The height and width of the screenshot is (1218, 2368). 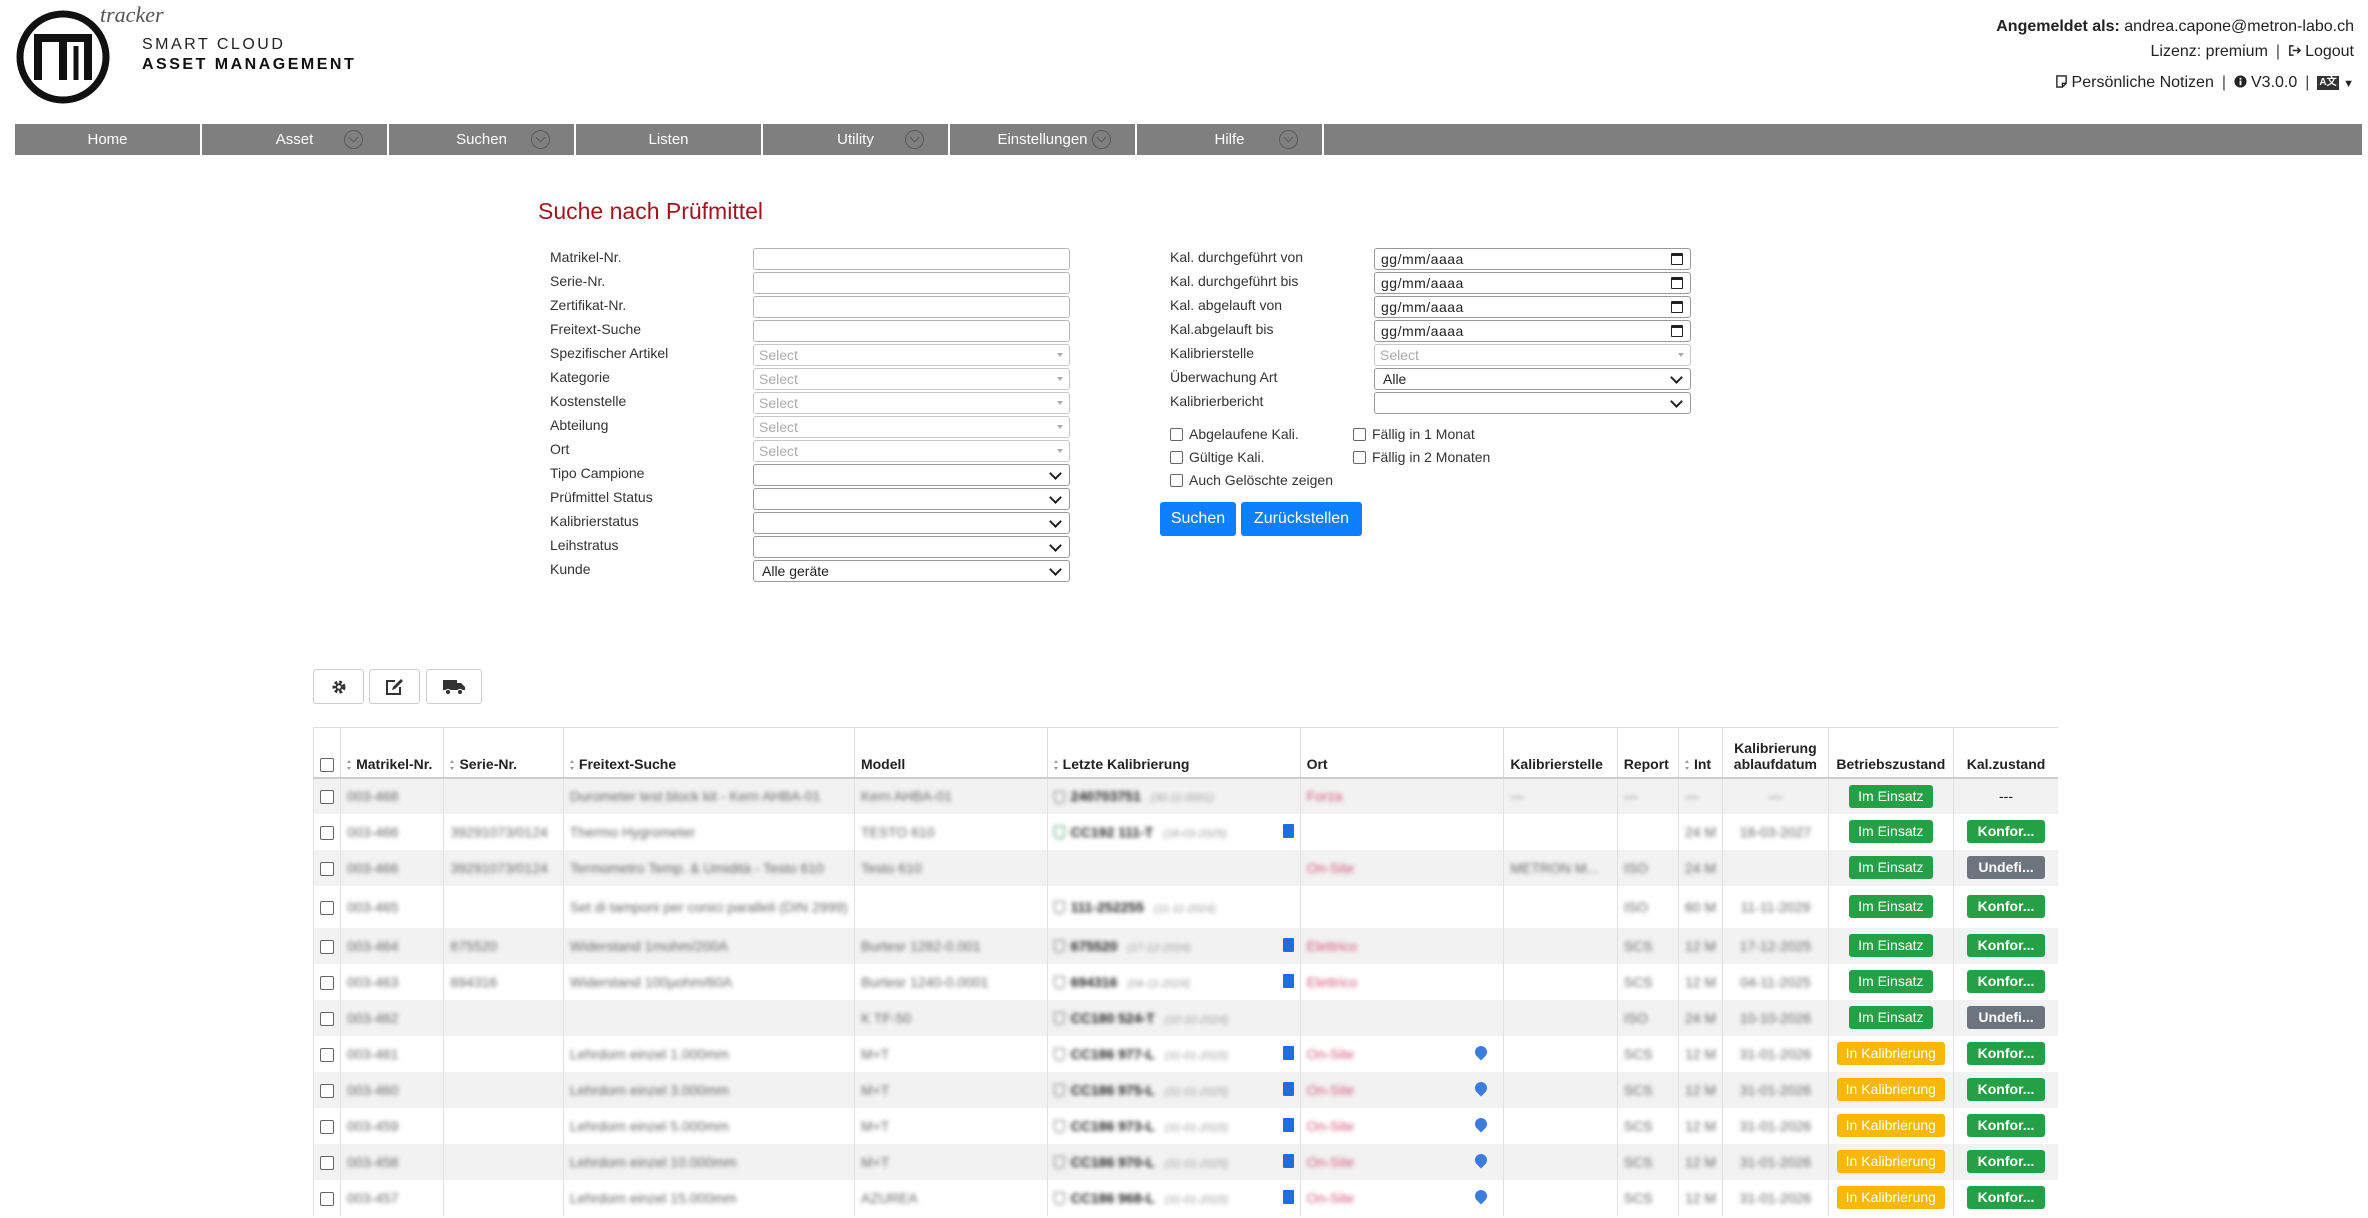 I want to click on nav-item-einstellungen: Einstellungen, so click(x=1043, y=139).